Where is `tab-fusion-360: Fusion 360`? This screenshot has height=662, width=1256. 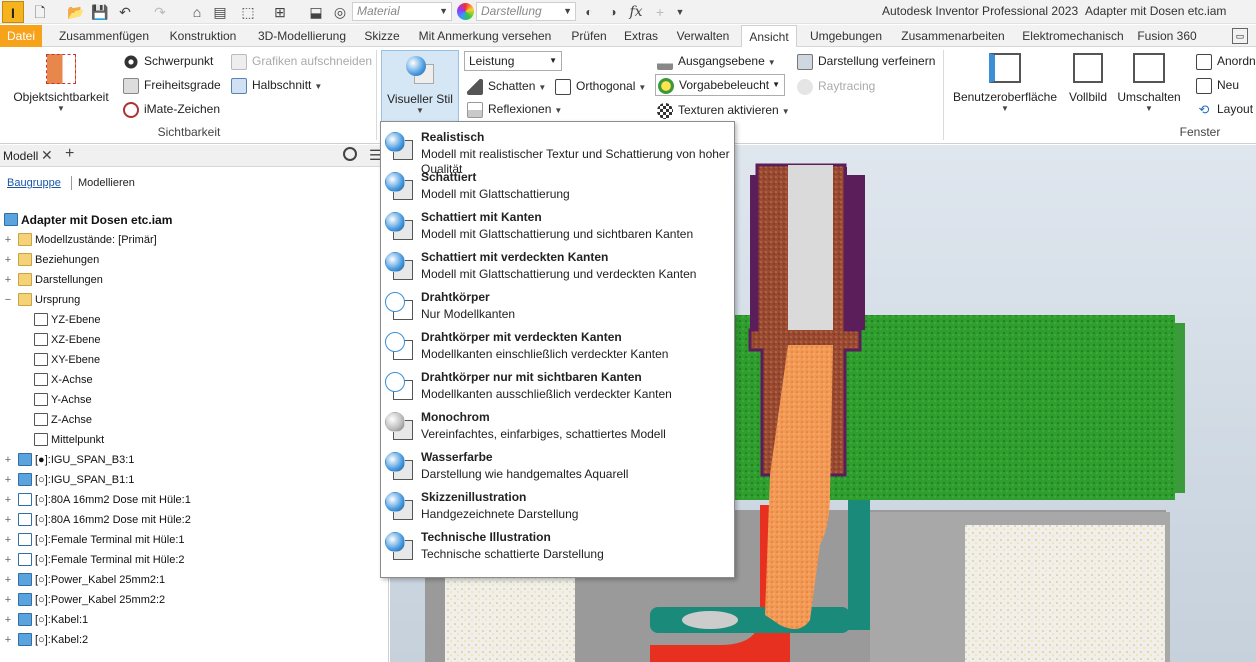 tab-fusion-360: Fusion 360 is located at coordinates (1167, 36).